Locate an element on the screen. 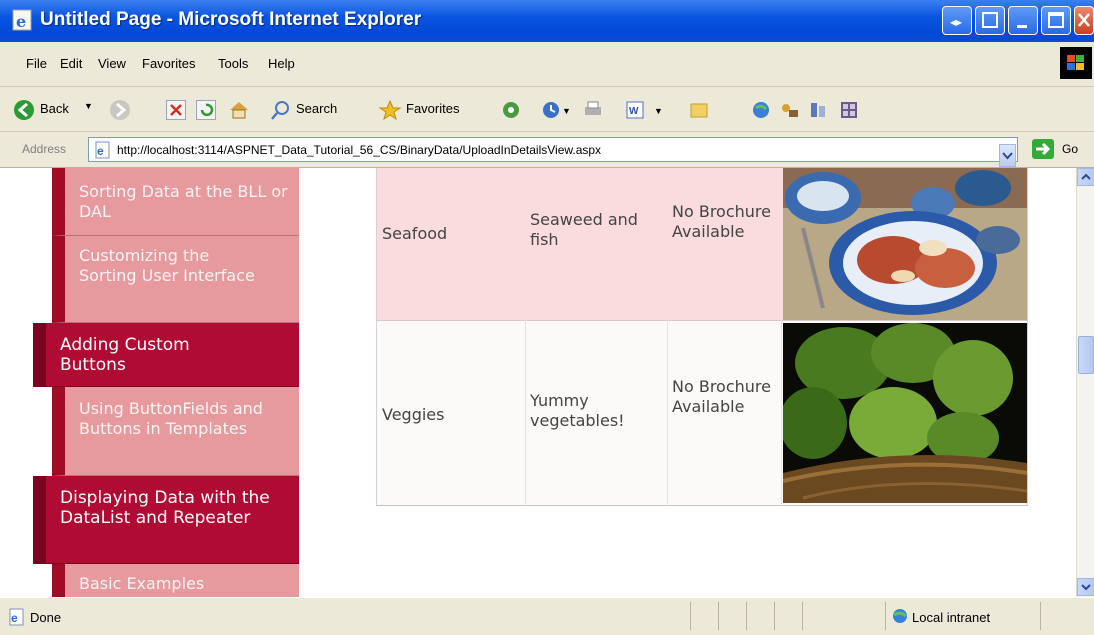 Image resolution: width=1094 pixels, height=635 pixels. printer-icon is located at coordinates (593, 108).